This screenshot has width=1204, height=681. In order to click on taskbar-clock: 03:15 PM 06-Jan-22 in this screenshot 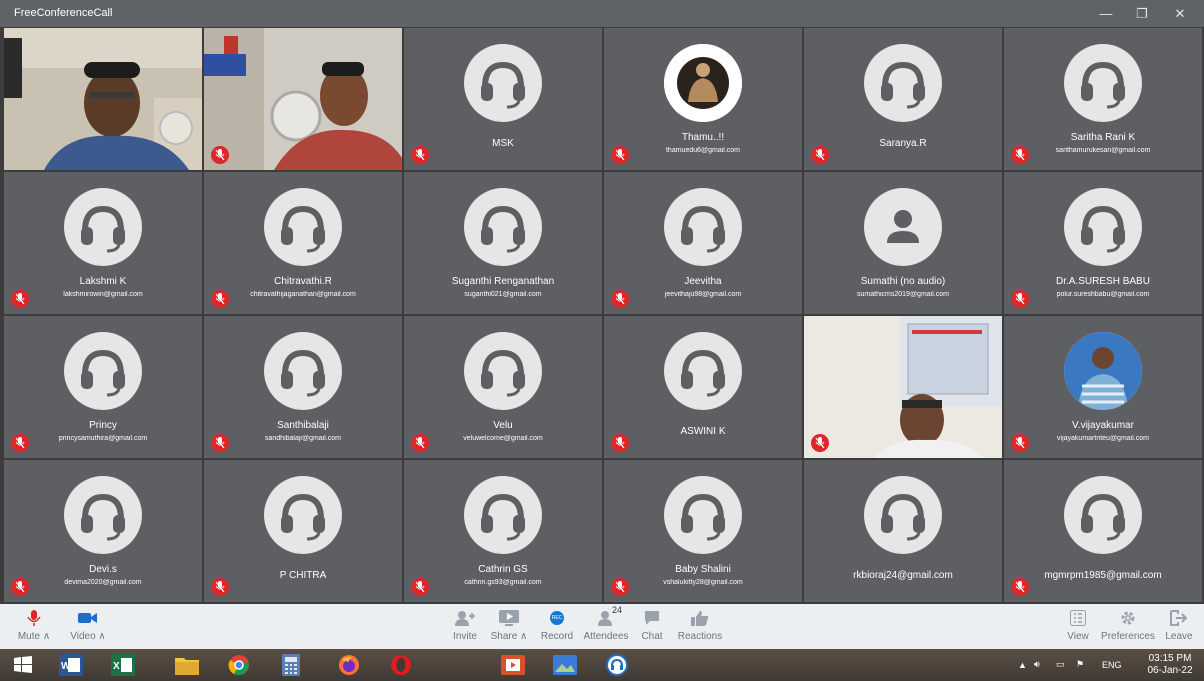, I will do `click(1170, 665)`.